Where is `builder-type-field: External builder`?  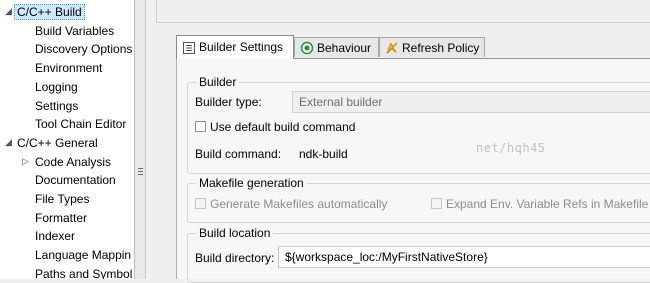
builder-type-field: External builder is located at coordinates (471, 102).